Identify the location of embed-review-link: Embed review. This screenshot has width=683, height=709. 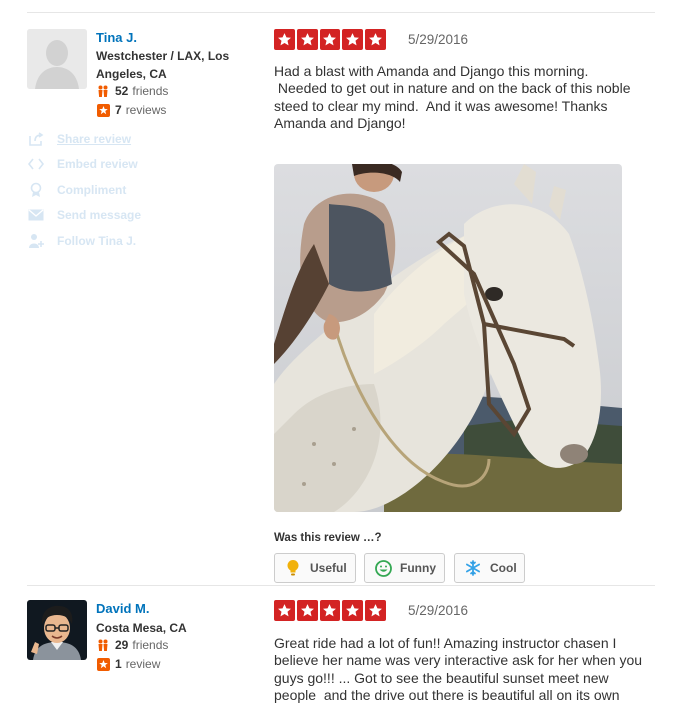
(137, 165).